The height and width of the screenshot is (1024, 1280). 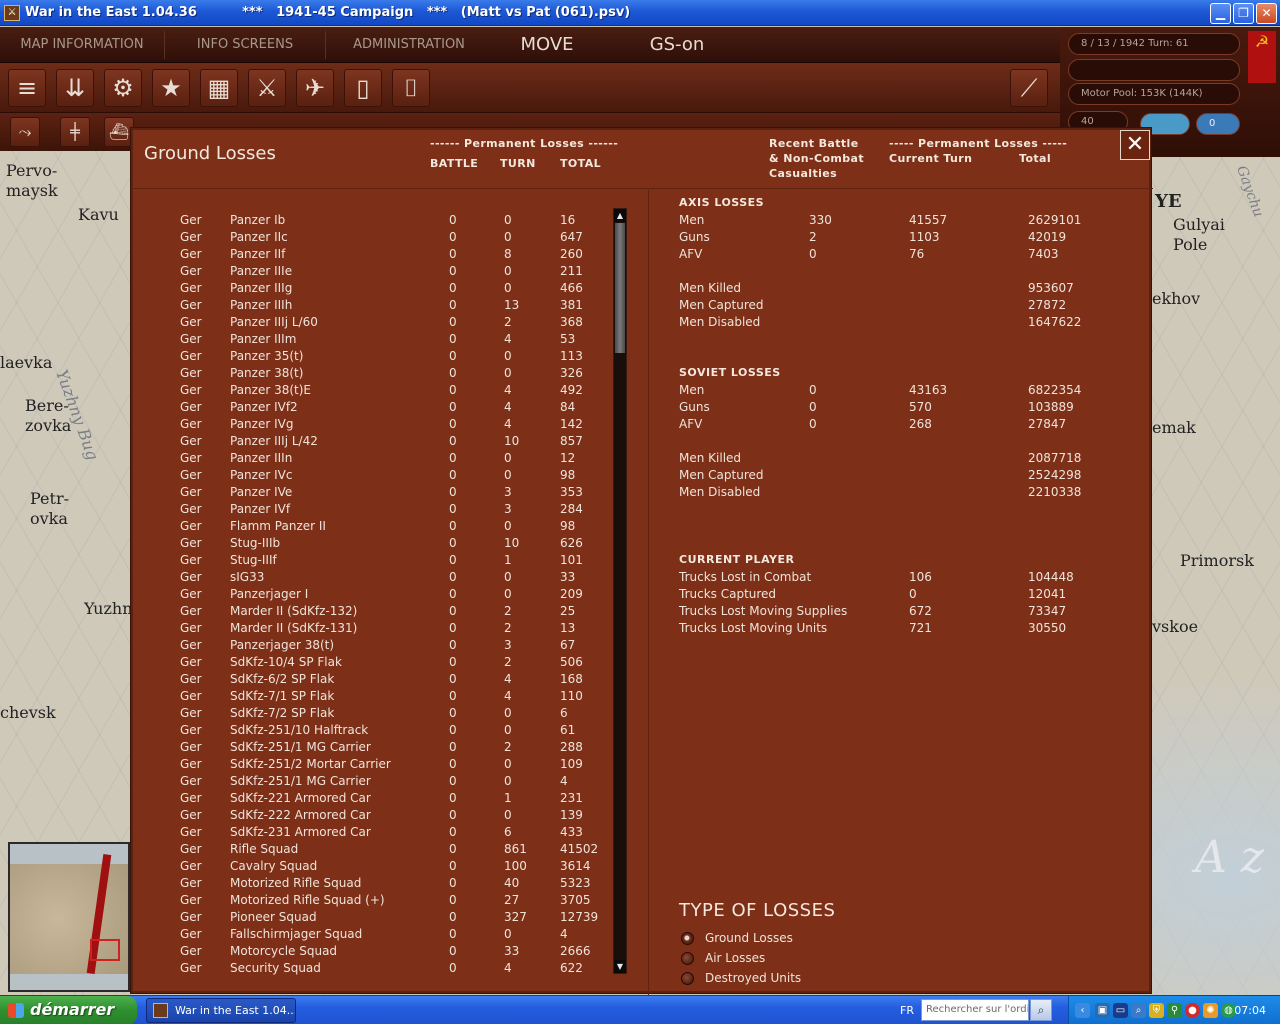 What do you see at coordinates (508, 322) in the screenshot?
I see `unit-turn-losses: 2` at bounding box center [508, 322].